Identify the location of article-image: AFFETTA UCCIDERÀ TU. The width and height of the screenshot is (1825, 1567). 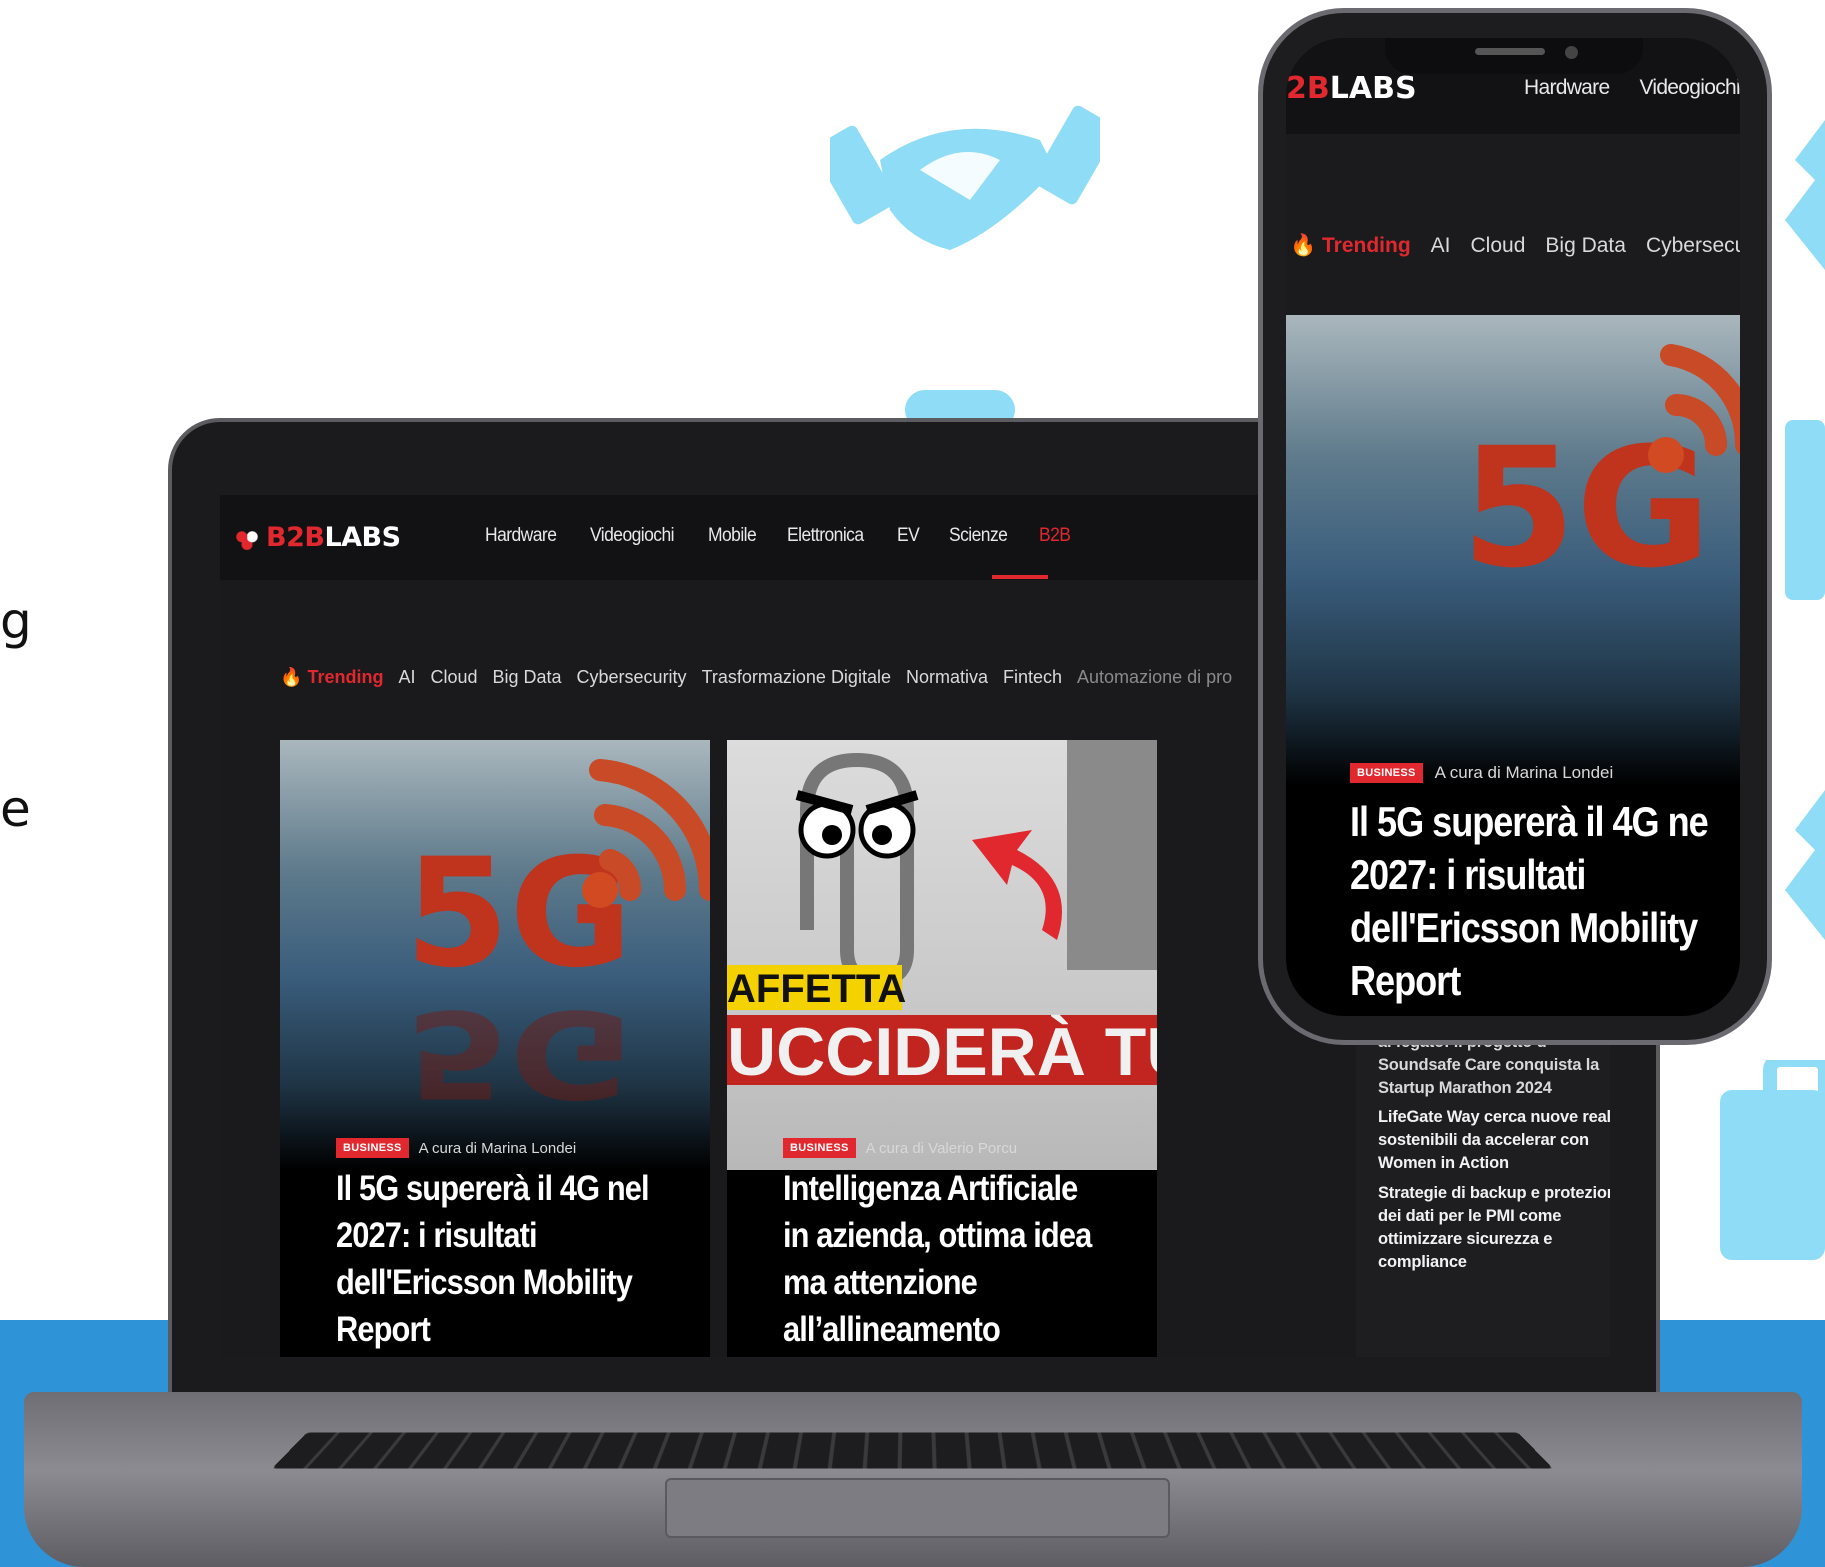
(942, 955).